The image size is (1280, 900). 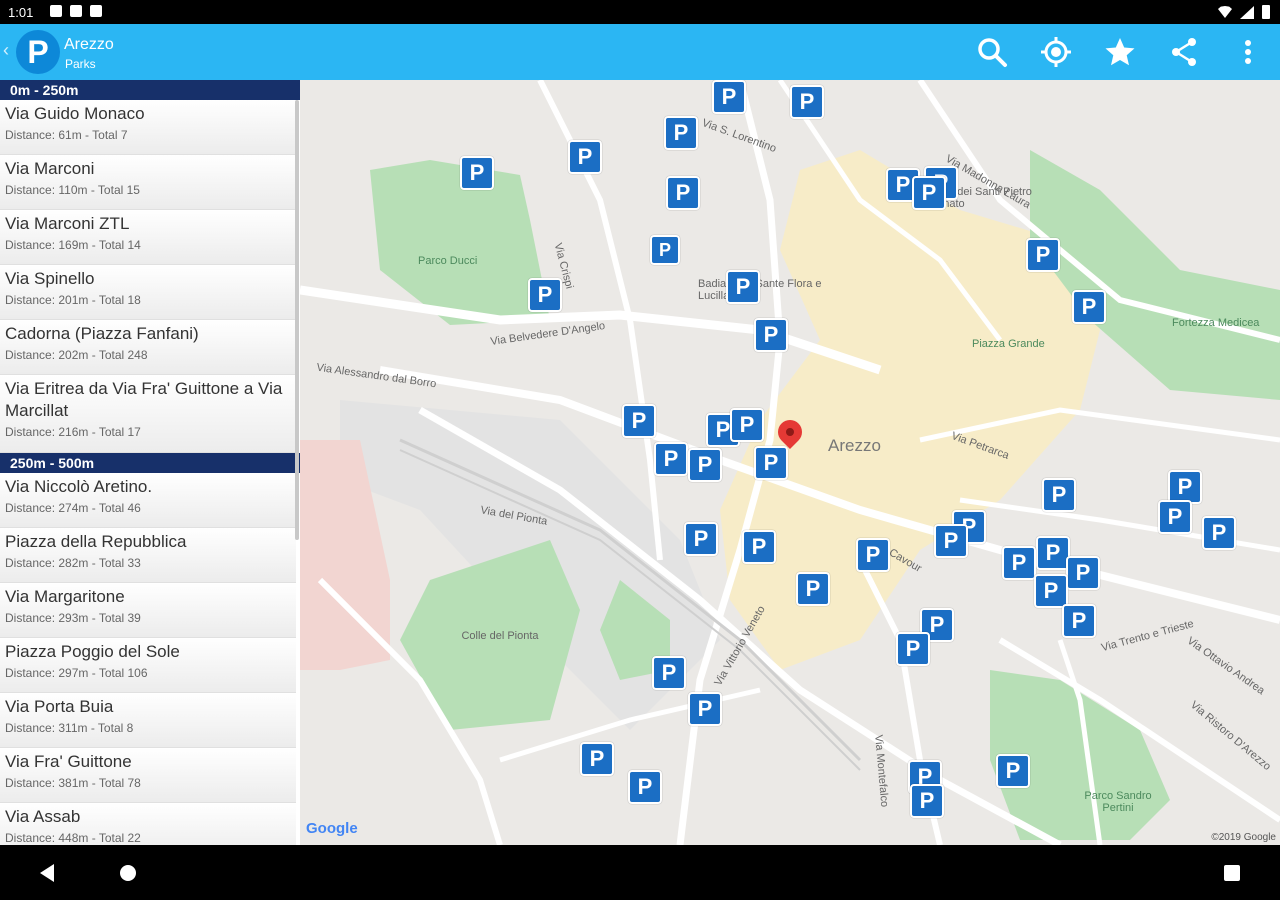 I want to click on my-location-button, so click(x=1056, y=52).